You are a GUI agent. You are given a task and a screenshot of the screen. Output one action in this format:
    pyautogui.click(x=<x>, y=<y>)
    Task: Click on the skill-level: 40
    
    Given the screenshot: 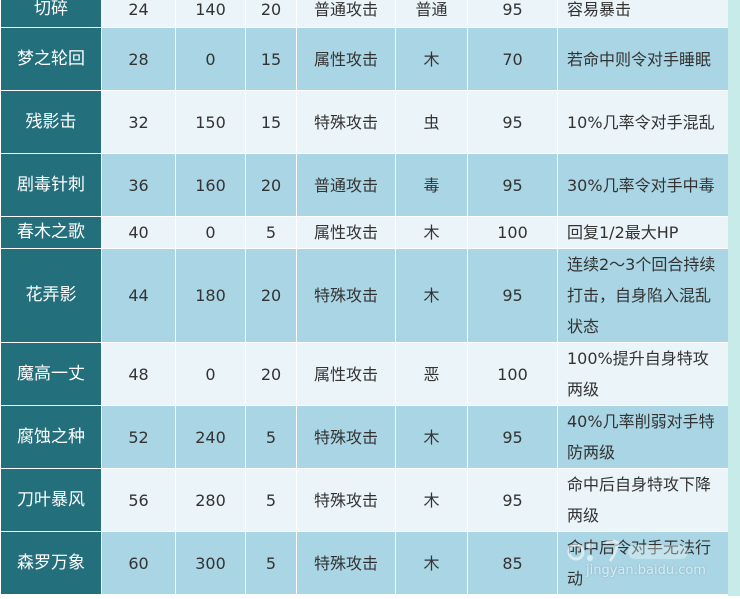 What is the action you would take?
    pyautogui.click(x=138, y=232)
    